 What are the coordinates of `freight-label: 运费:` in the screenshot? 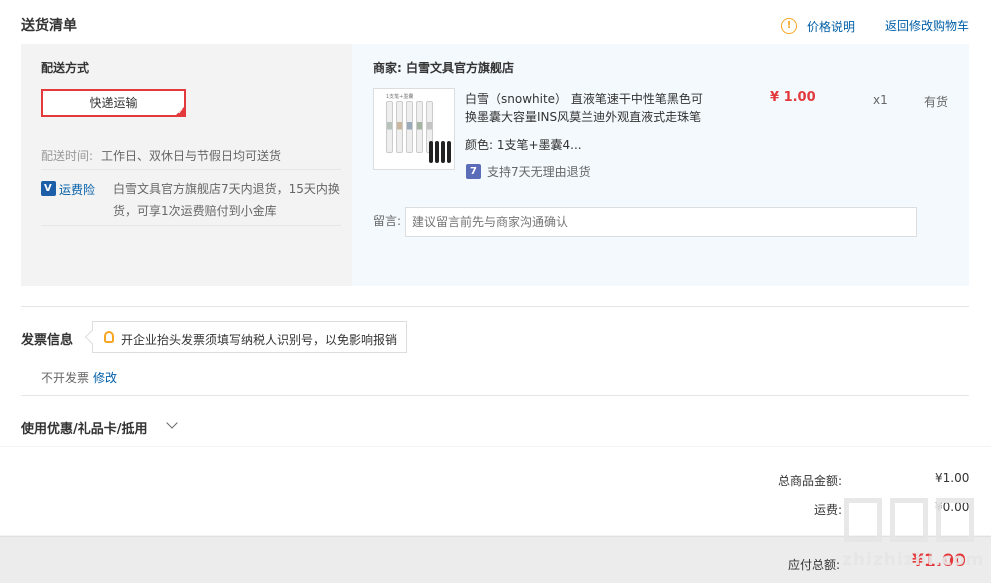 It's located at (828, 510).